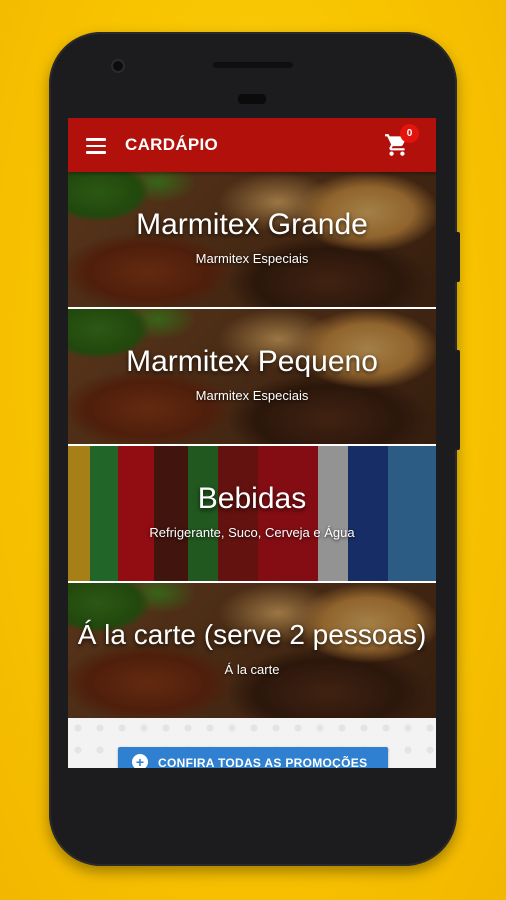 Image resolution: width=506 pixels, height=900 pixels. I want to click on promotions-button: + CONFIRA TODAS AS PROMOÇÕES, so click(253, 757).